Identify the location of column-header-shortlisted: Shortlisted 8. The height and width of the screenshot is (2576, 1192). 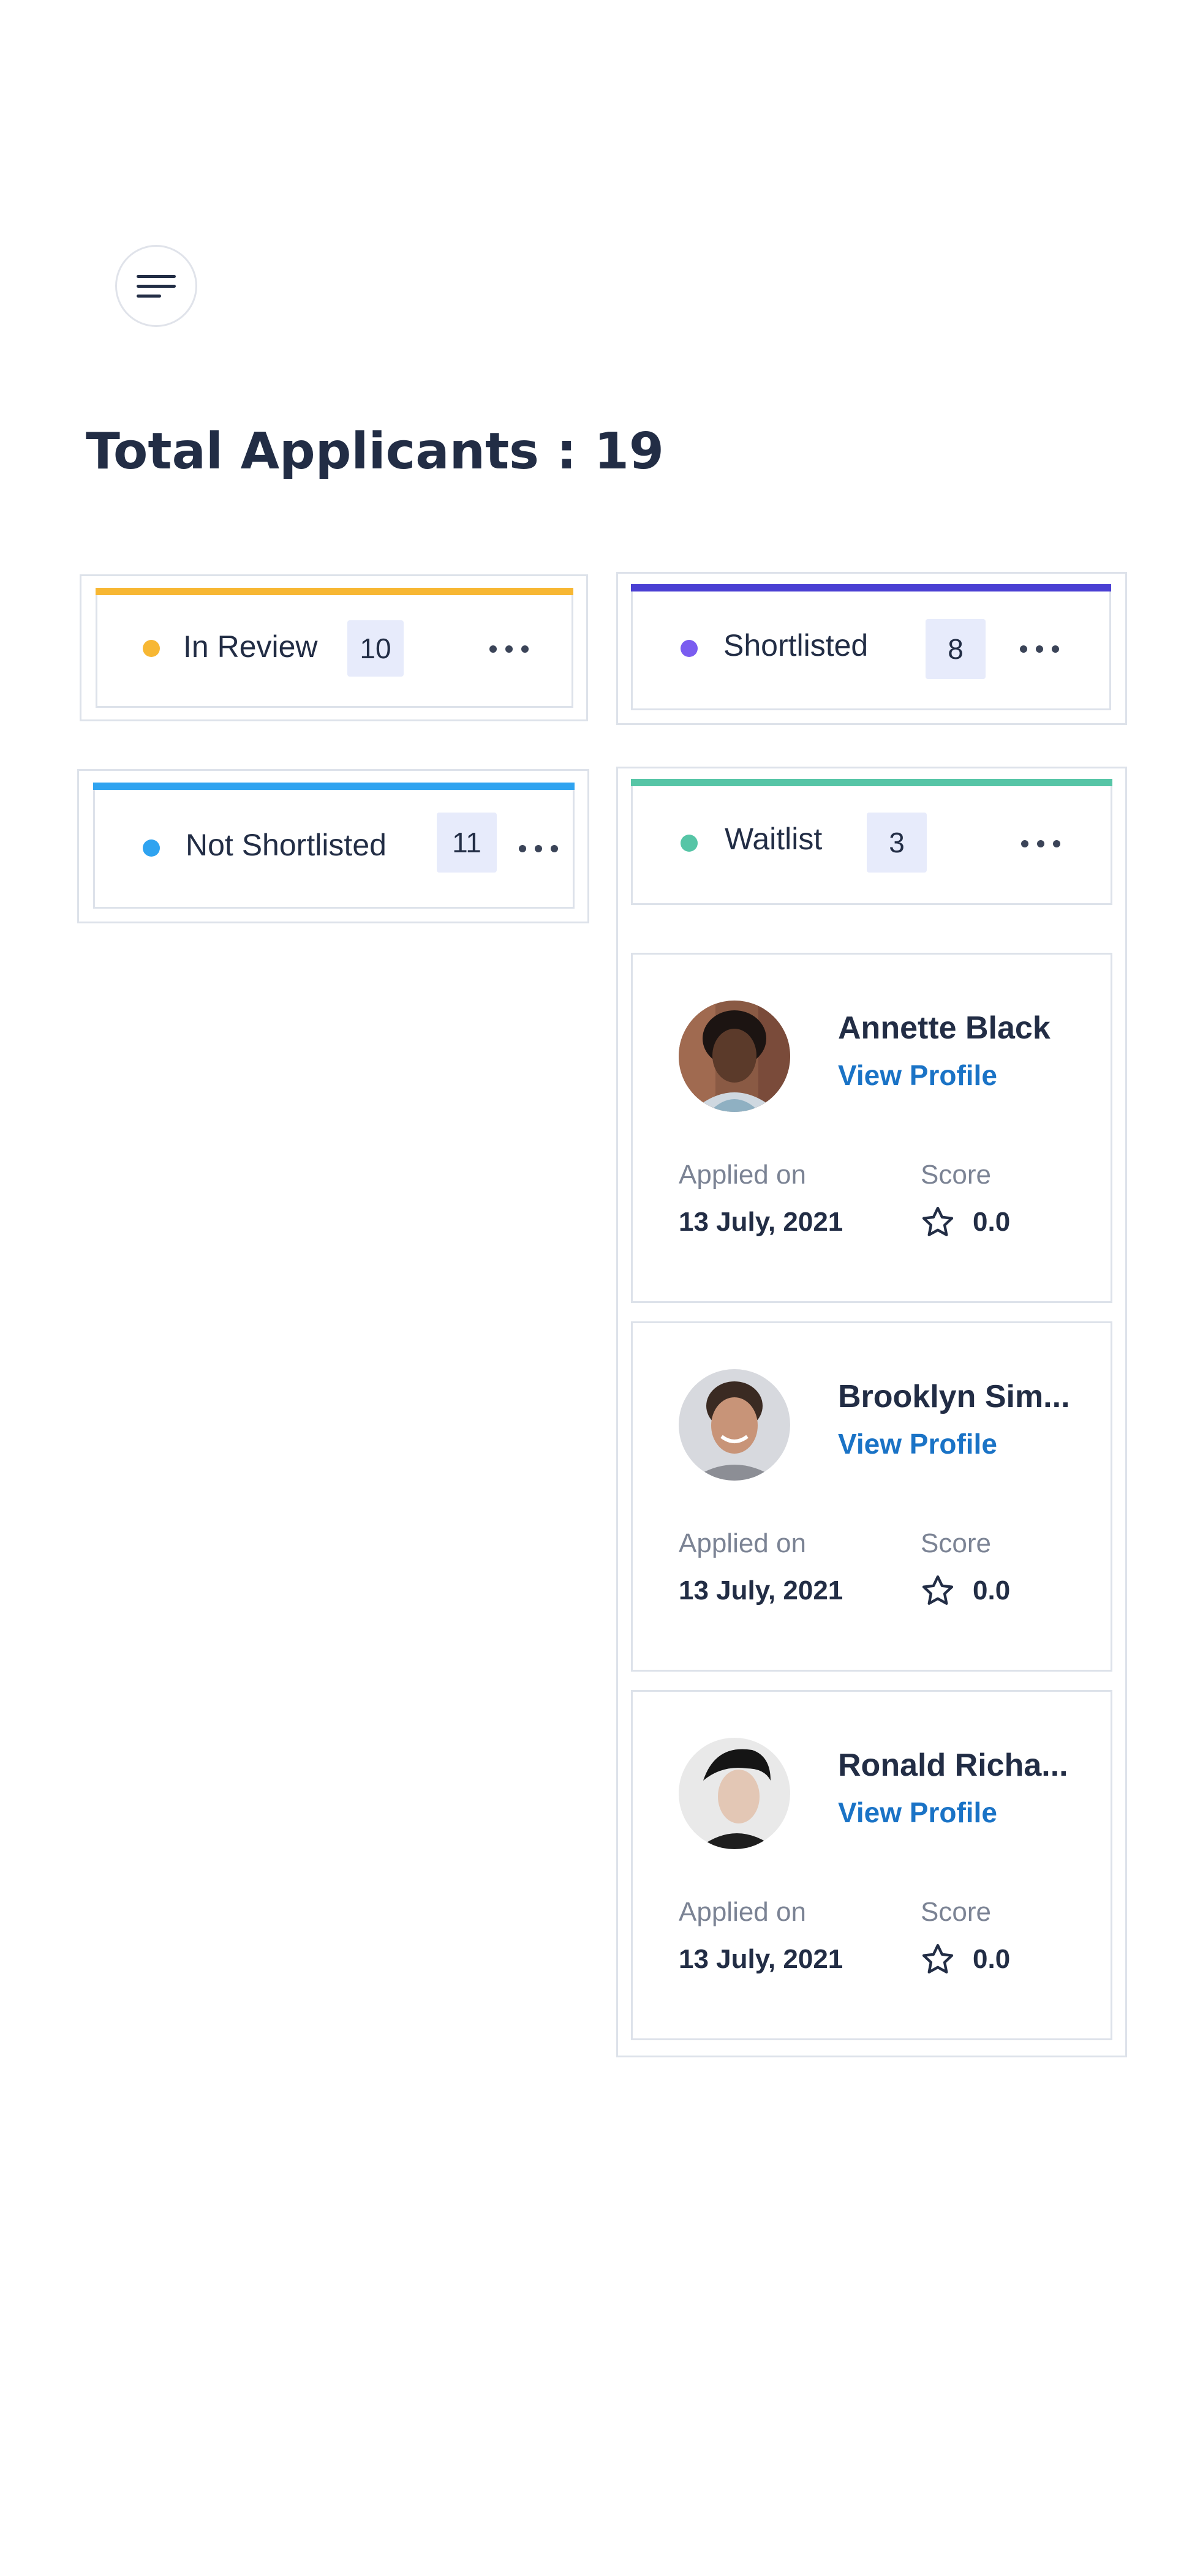
(871, 647).